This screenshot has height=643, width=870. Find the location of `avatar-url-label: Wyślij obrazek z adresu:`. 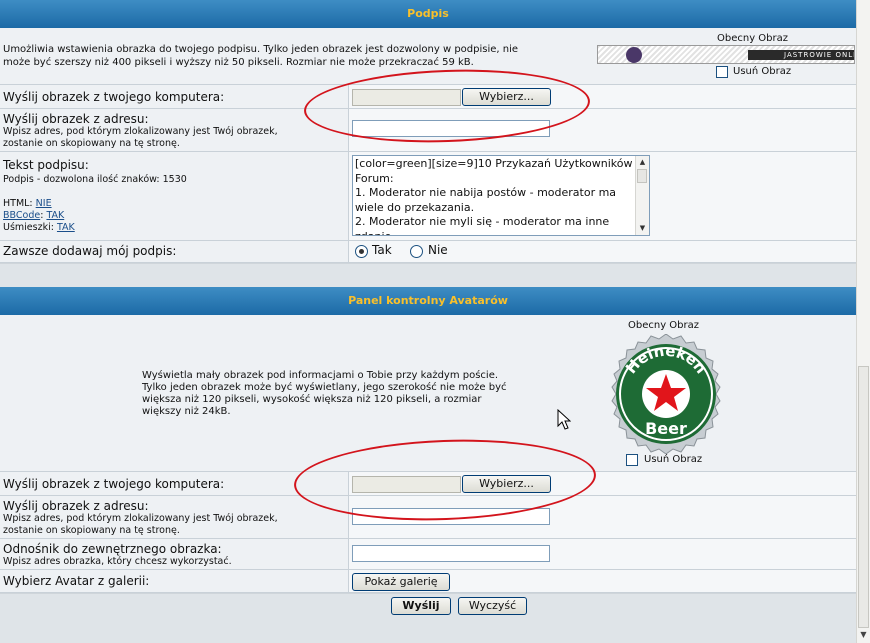

avatar-url-label: Wyślij obrazek z adresu: is located at coordinates (76, 506).